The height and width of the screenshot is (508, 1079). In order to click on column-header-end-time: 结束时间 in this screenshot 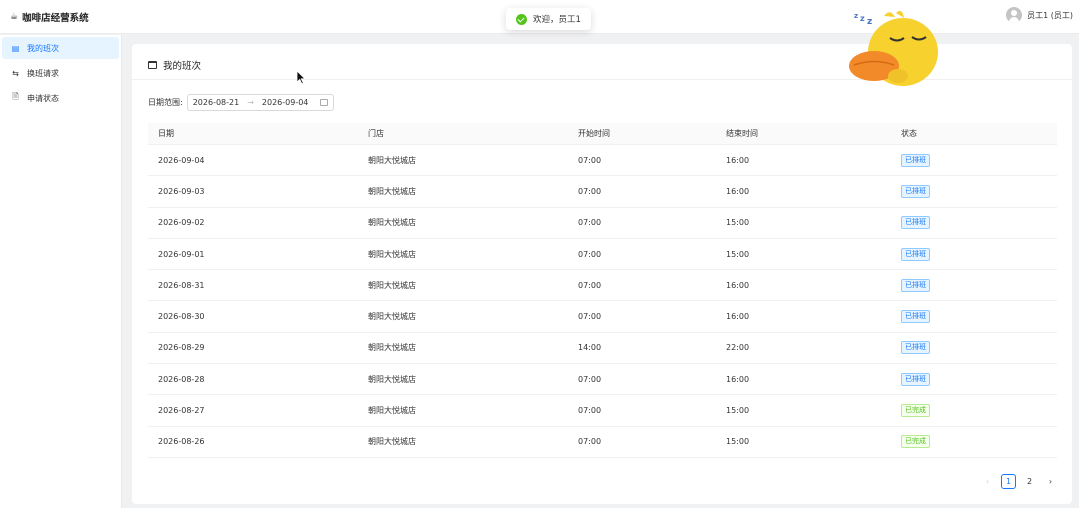, I will do `click(742, 133)`.